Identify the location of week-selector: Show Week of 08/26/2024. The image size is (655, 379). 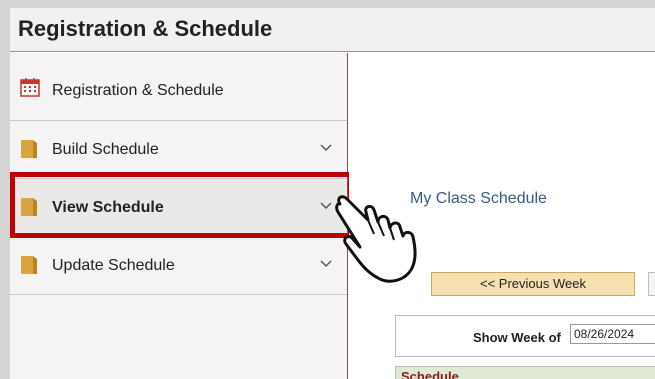
(525, 336).